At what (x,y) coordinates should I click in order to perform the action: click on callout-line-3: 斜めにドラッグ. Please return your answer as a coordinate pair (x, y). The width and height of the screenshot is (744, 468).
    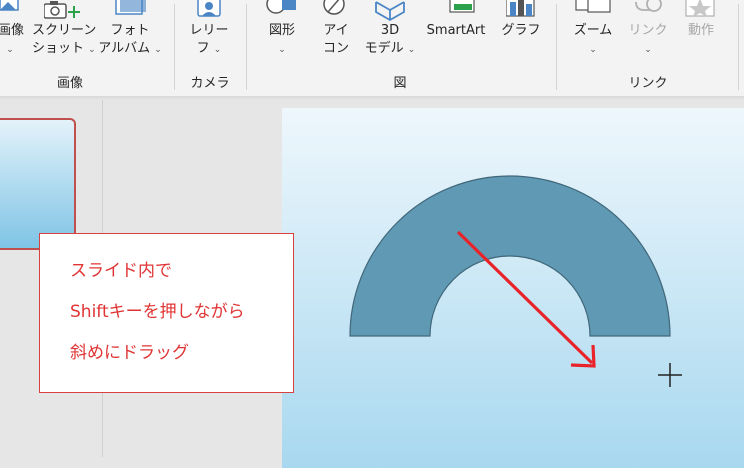
    Looking at the image, I should click on (129, 353).